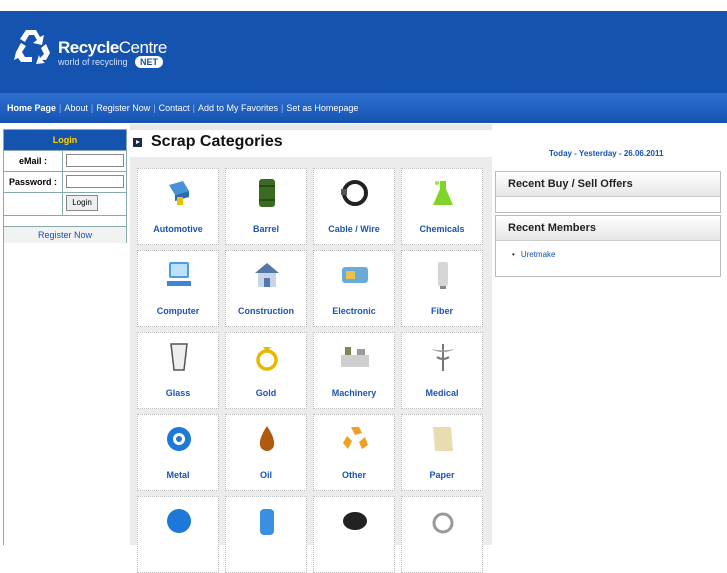 This screenshot has height=573, width=727. What do you see at coordinates (95, 160) in the screenshot?
I see `email-field` at bounding box center [95, 160].